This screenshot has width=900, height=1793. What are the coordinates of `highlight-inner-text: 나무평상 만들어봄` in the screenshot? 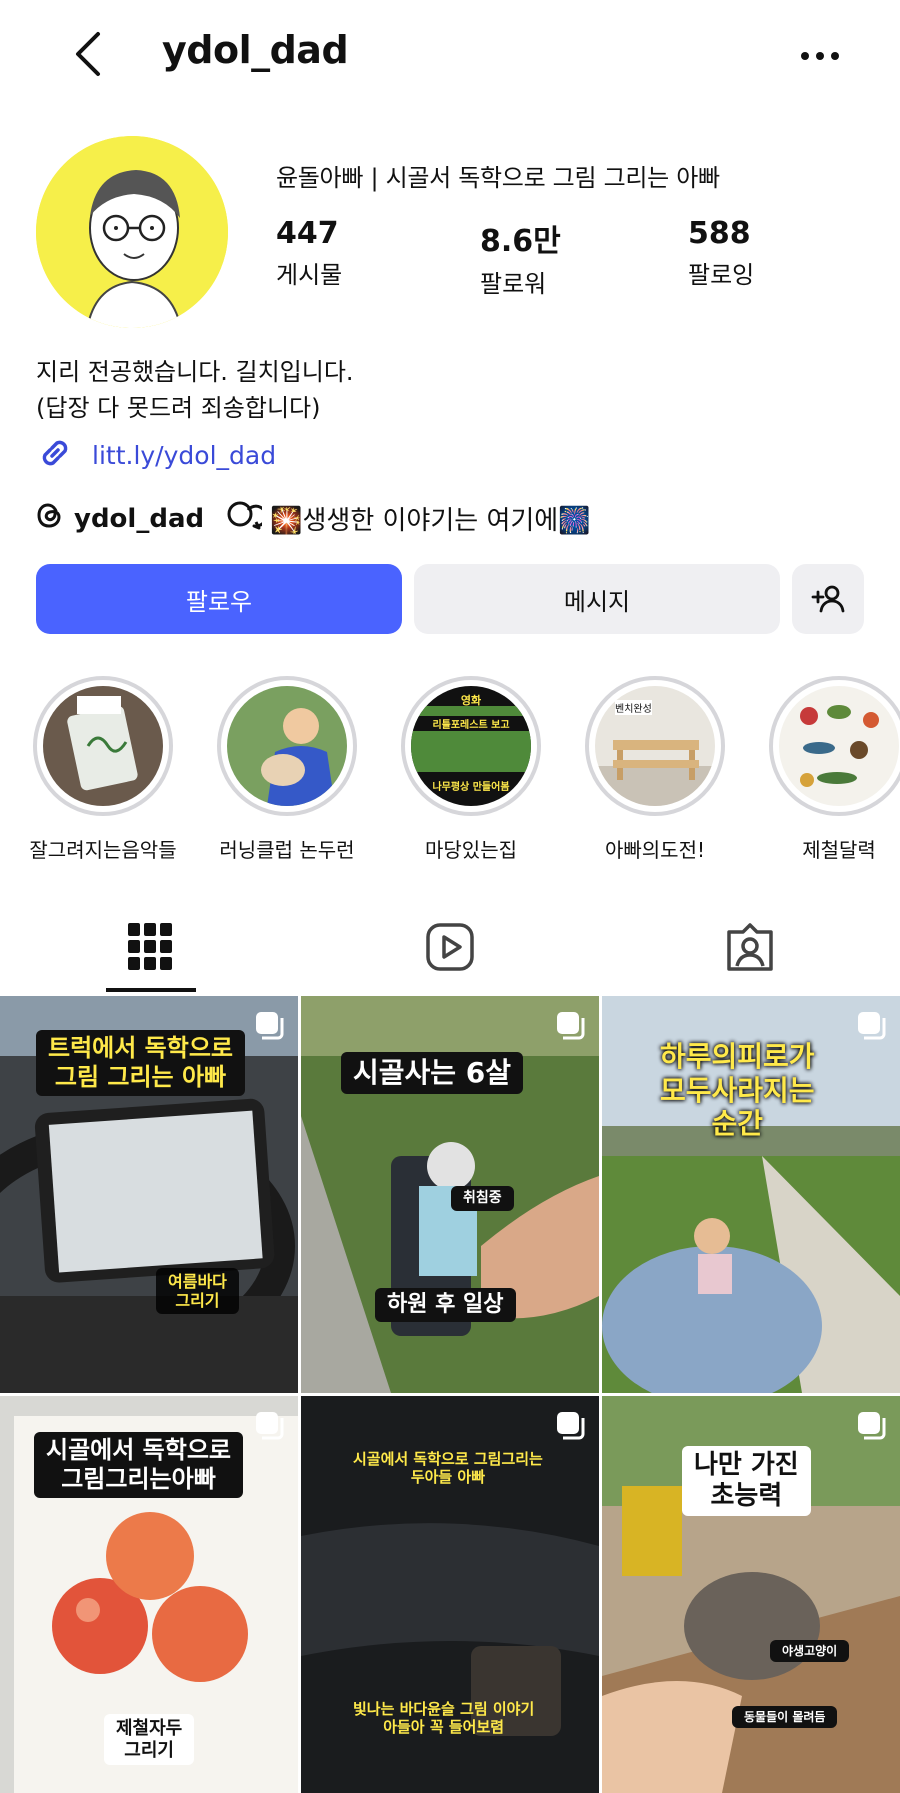 It's located at (471, 787).